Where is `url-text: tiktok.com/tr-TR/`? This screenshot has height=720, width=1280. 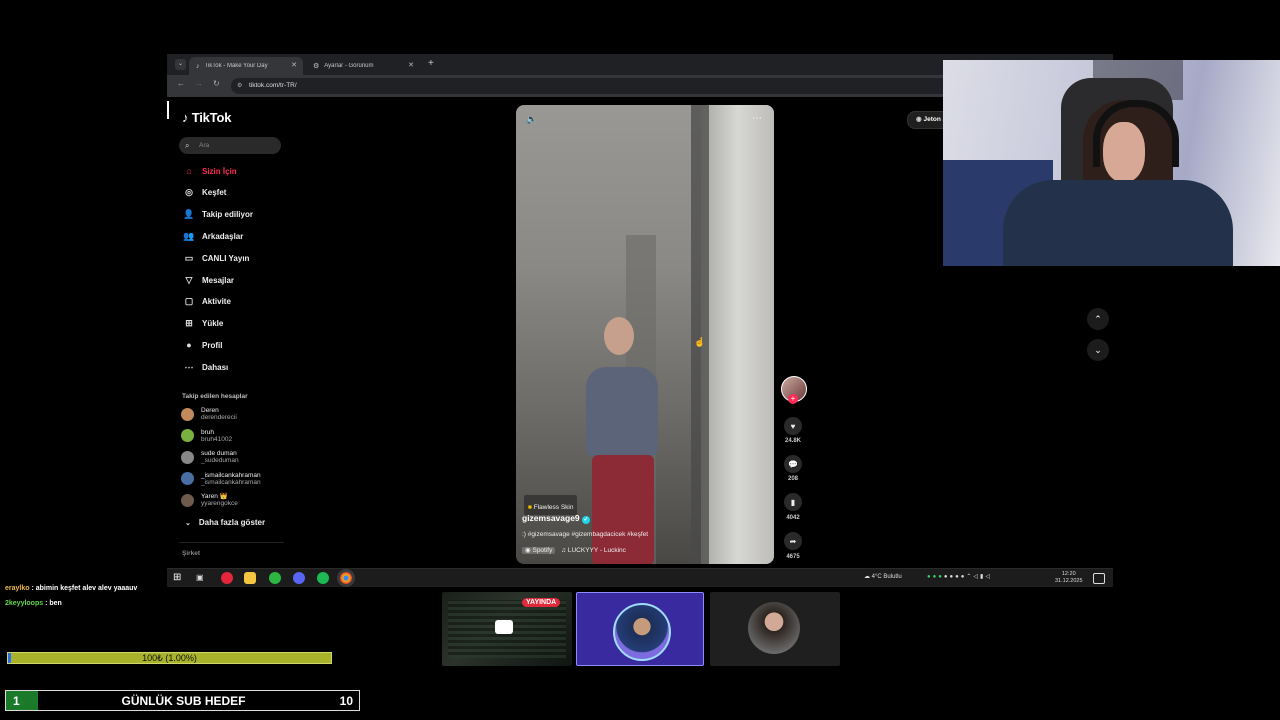
url-text: tiktok.com/tr-TR/ is located at coordinates (273, 85).